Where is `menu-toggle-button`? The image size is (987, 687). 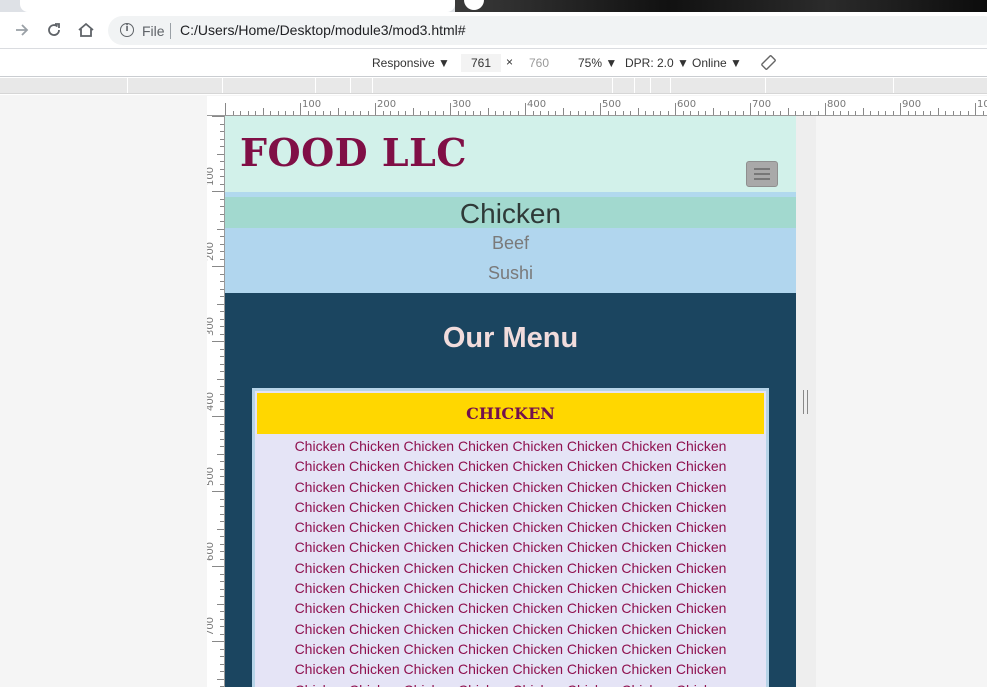 menu-toggle-button is located at coordinates (762, 174).